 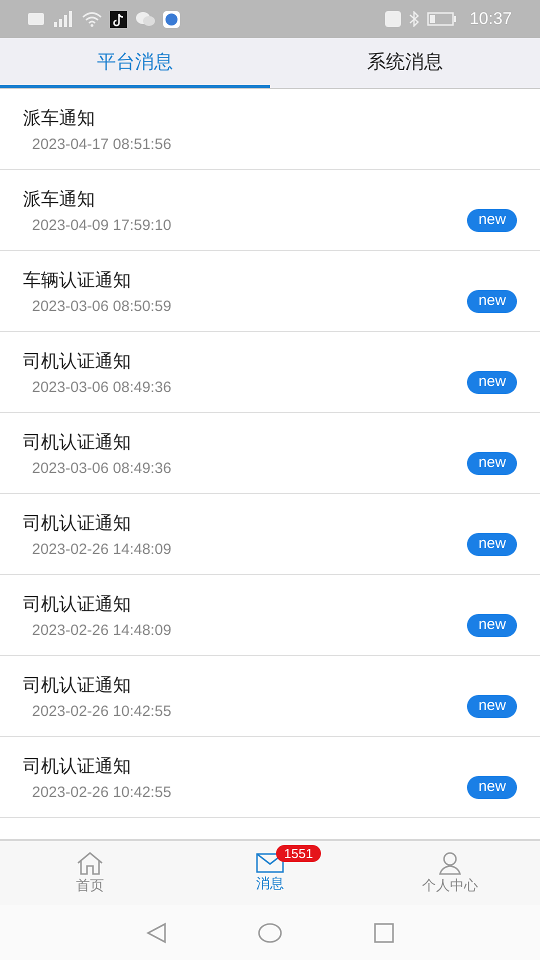 What do you see at coordinates (101, 144) in the screenshot?
I see `message-time: 2023-04-17 08:51:56` at bounding box center [101, 144].